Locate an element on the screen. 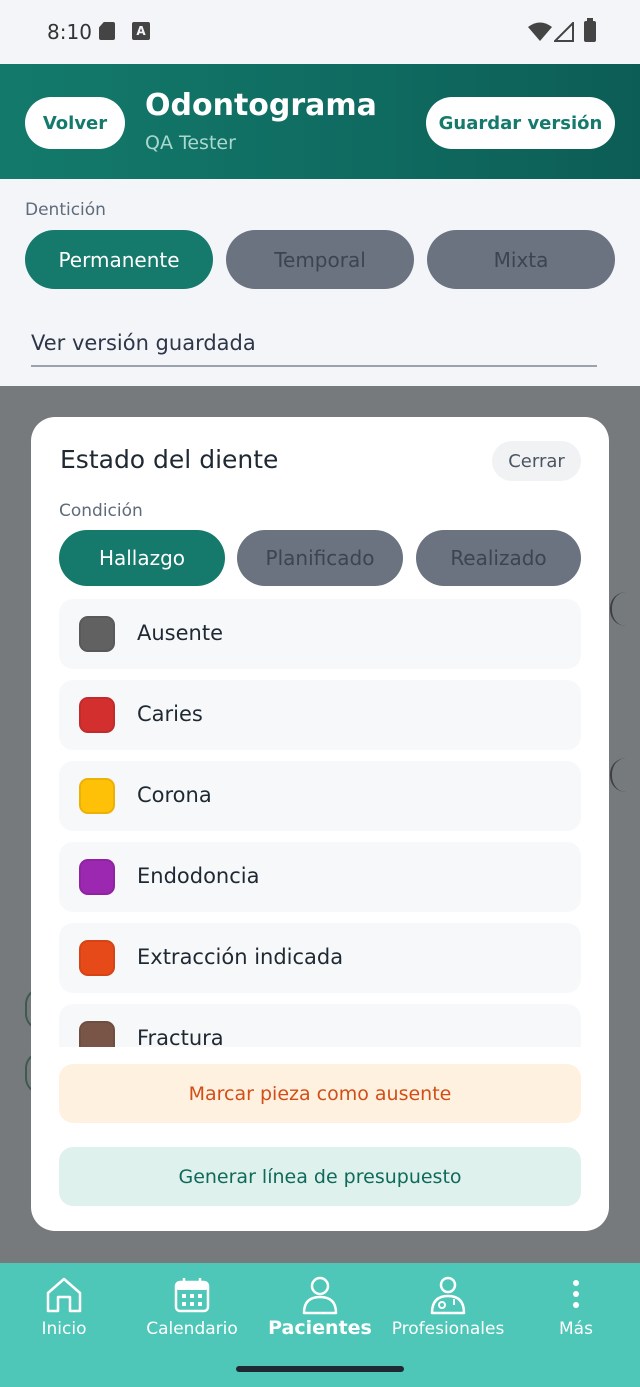 The width and height of the screenshot is (640, 1387). status-bar: 8:10 A is located at coordinates (320, 32).